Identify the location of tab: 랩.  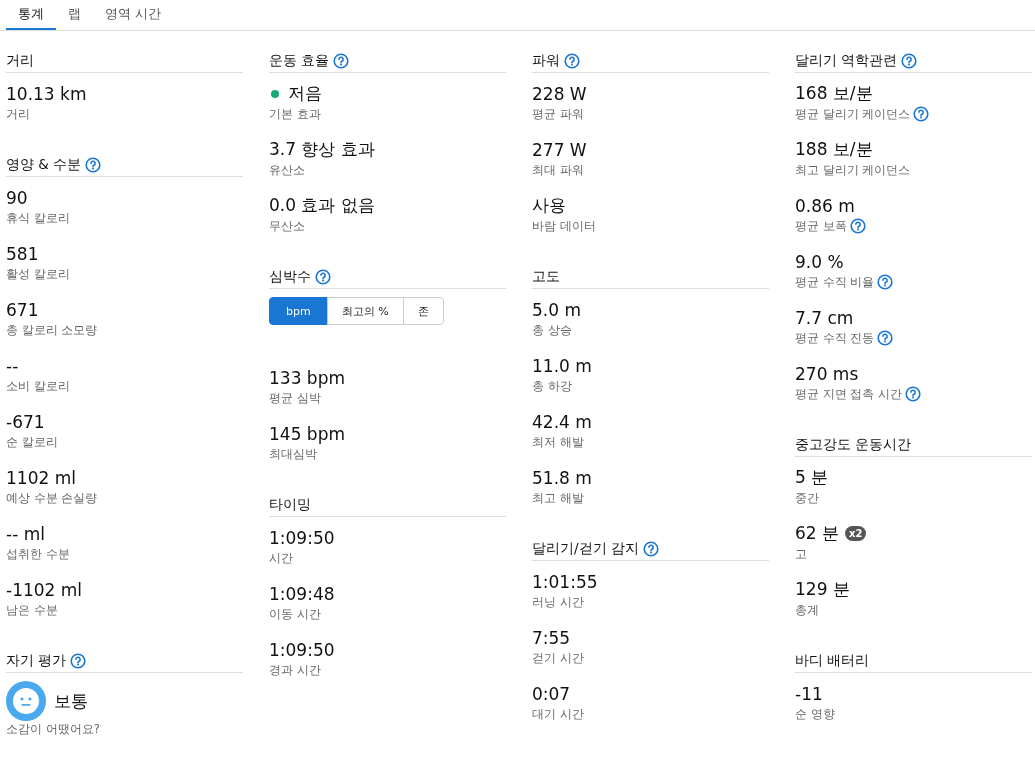
(74, 15).